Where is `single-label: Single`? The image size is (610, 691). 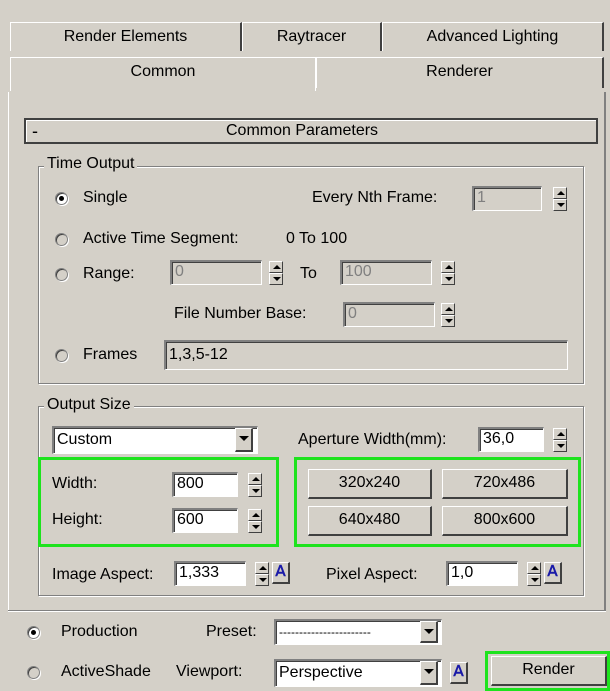
single-label: Single is located at coordinates (105, 197).